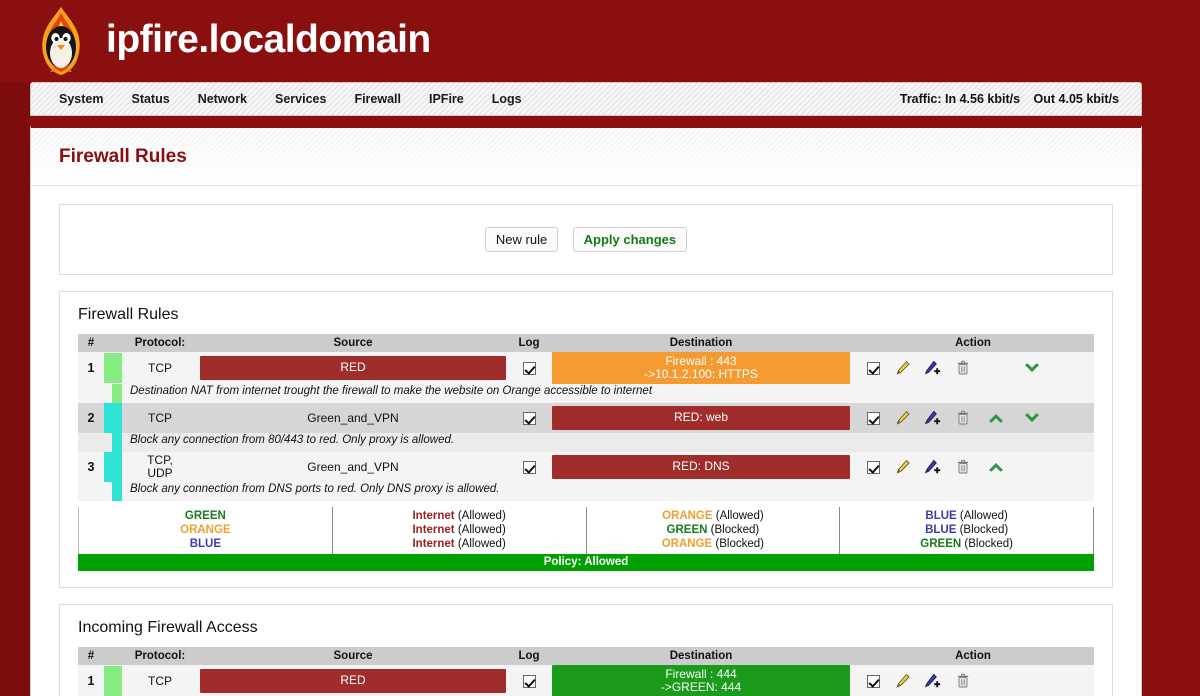  What do you see at coordinates (433, 530) in the screenshot?
I see `legend-zone: Internet` at bounding box center [433, 530].